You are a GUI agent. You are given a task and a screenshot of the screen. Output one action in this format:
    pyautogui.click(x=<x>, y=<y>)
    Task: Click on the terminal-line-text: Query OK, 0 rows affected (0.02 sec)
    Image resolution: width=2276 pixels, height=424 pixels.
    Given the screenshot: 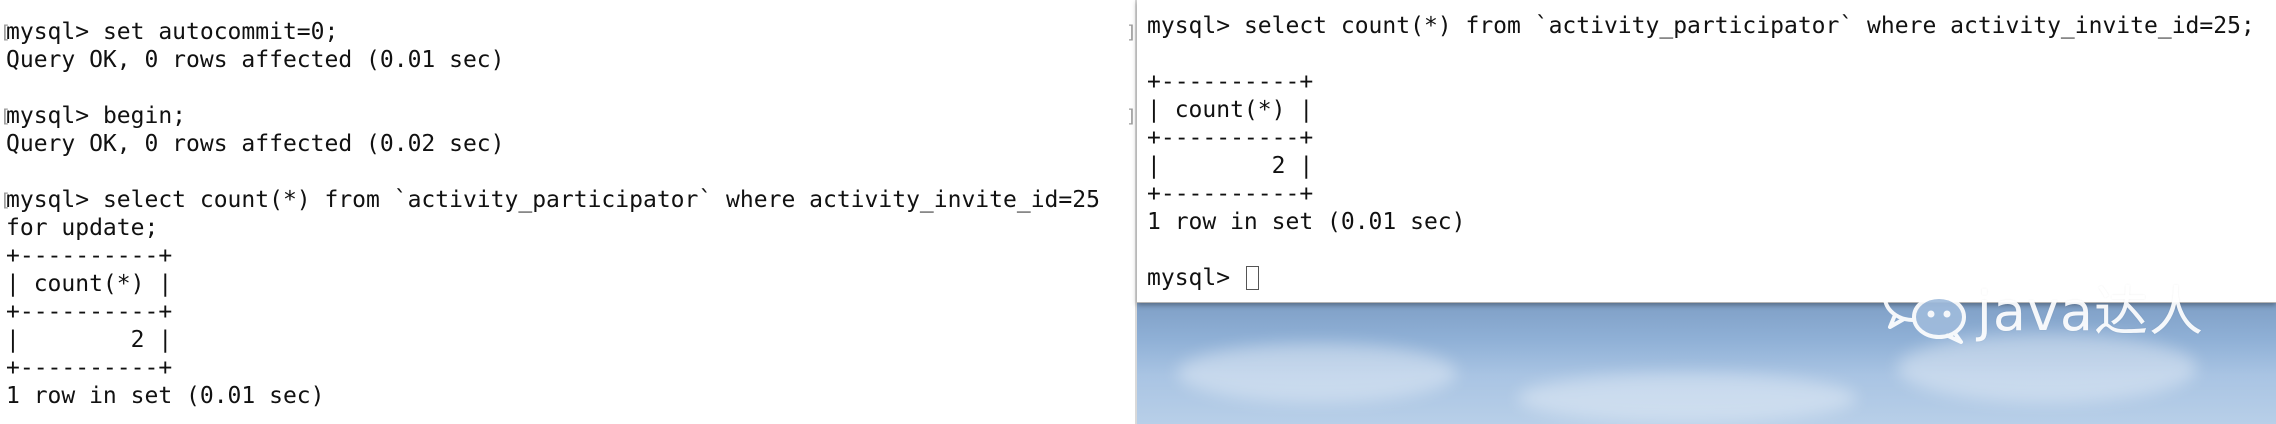 What is the action you would take?
    pyautogui.click(x=255, y=144)
    